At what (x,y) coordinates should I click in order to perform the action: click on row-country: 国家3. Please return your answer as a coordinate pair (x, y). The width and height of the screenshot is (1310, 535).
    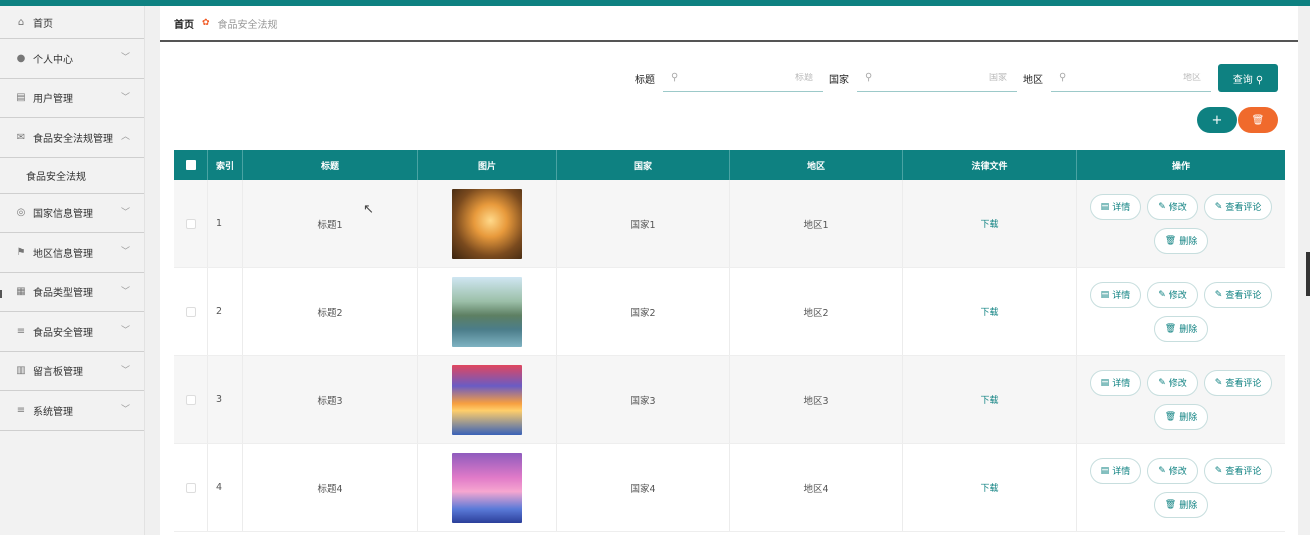
    Looking at the image, I should click on (643, 399).